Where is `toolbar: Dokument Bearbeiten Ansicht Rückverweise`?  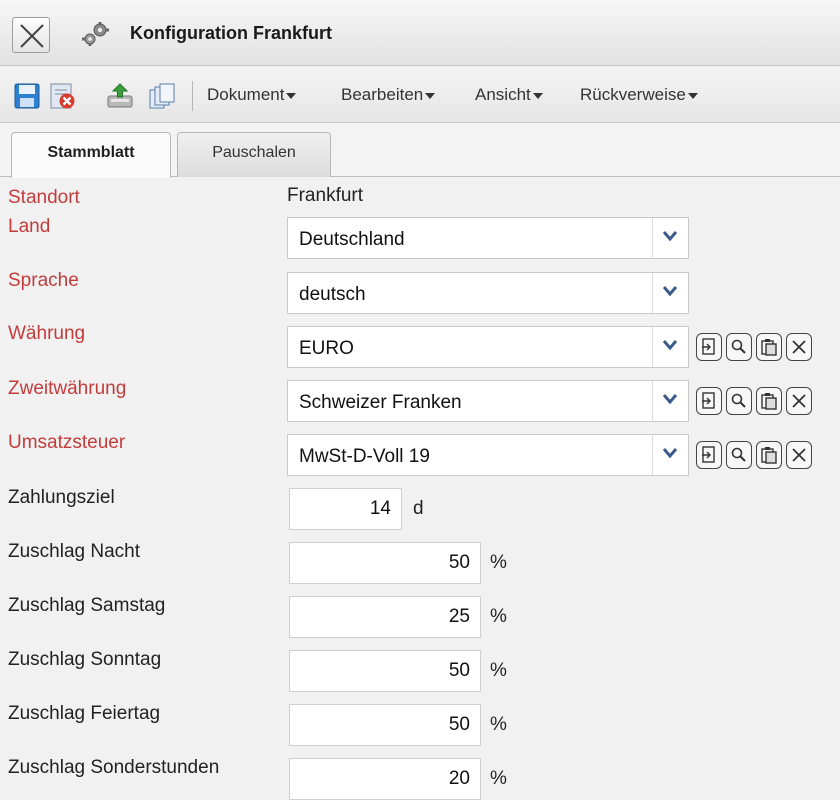 toolbar: Dokument Bearbeiten Ansicht Rückverweise is located at coordinates (420, 95).